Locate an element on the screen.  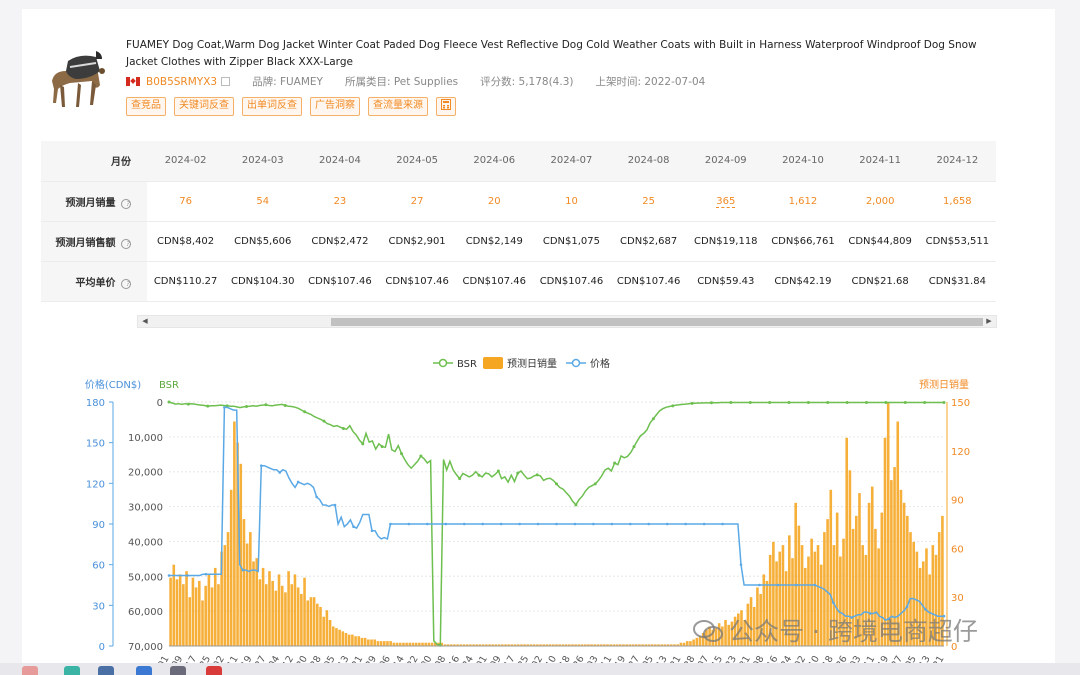
bsr-tick-label: 10,000 is located at coordinates (145, 438).